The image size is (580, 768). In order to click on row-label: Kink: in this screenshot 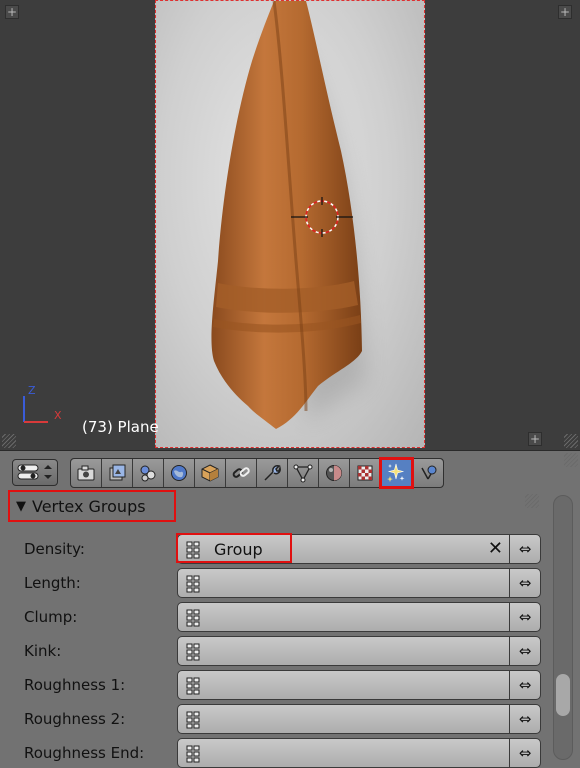, I will do `click(43, 651)`.